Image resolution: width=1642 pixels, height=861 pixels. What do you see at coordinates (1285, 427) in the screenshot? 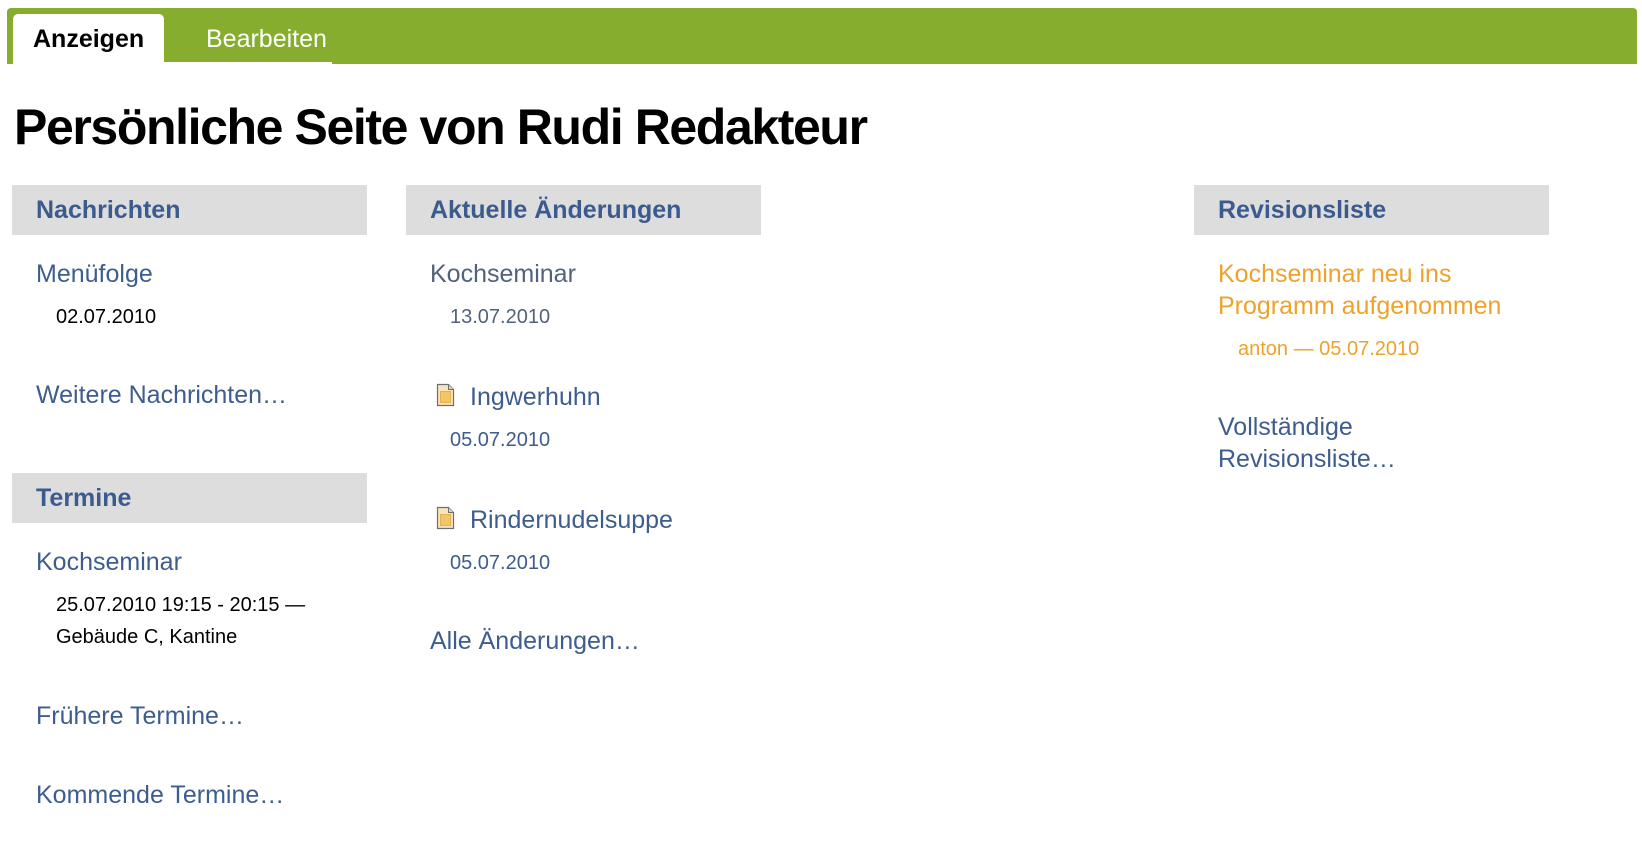
I see `full-revision-list-link: Vollständige` at bounding box center [1285, 427].